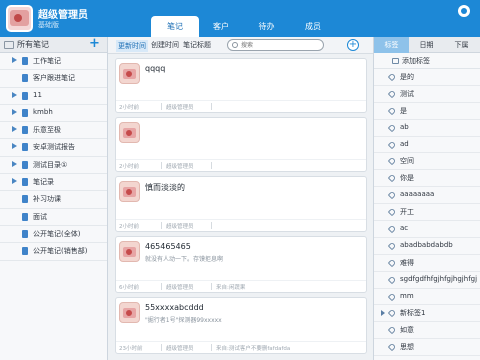 The image size is (480, 360). Describe the element at coordinates (53, 114) in the screenshot. I see `notebook-item: kmbh` at that location.